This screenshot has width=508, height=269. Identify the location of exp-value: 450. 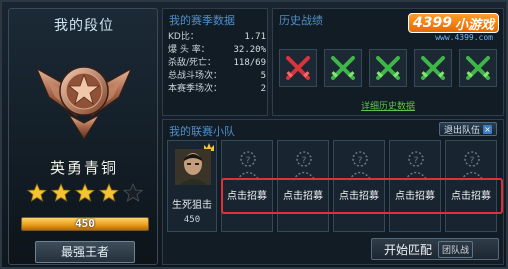
(85, 223).